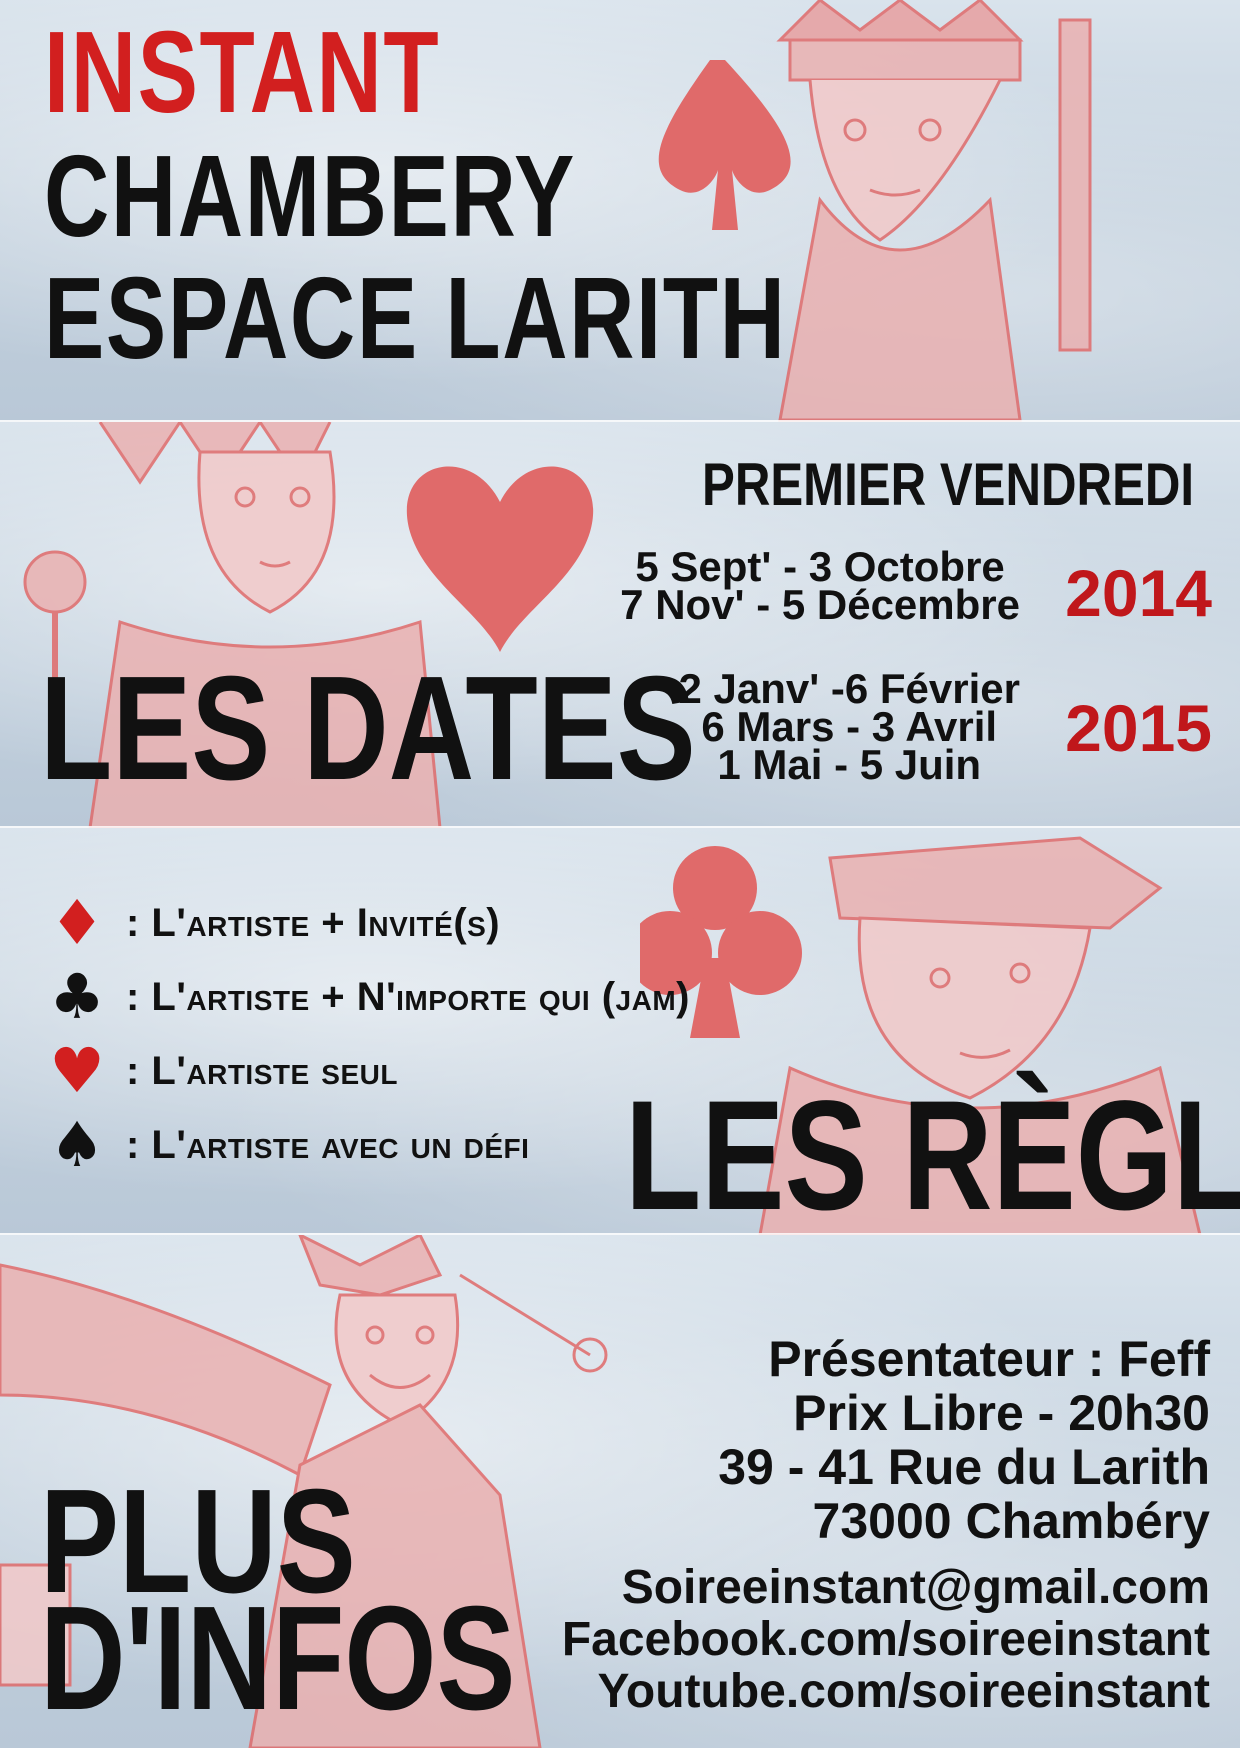  I want to click on rule-item-heart: ♥ : L'artiste seul, so click(222, 1071).